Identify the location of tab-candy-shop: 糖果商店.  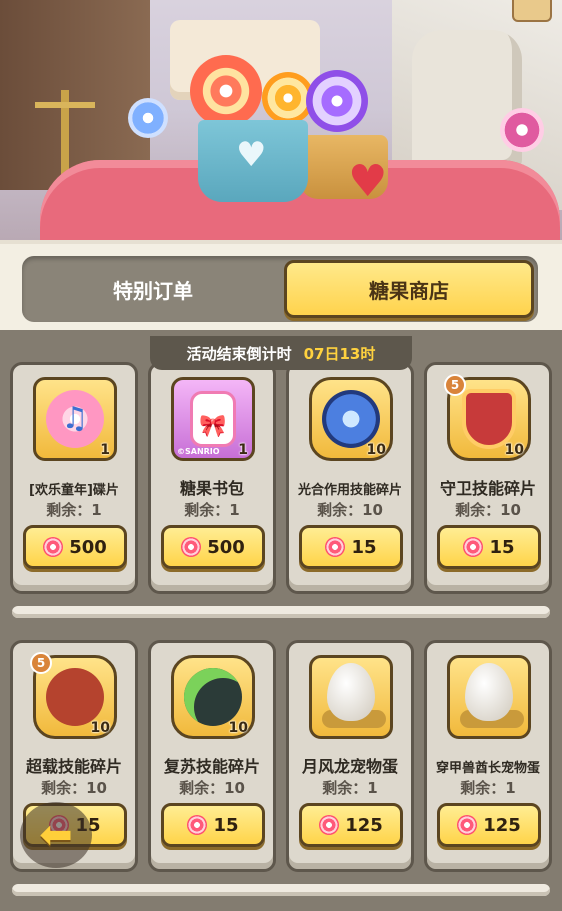
(409, 289).